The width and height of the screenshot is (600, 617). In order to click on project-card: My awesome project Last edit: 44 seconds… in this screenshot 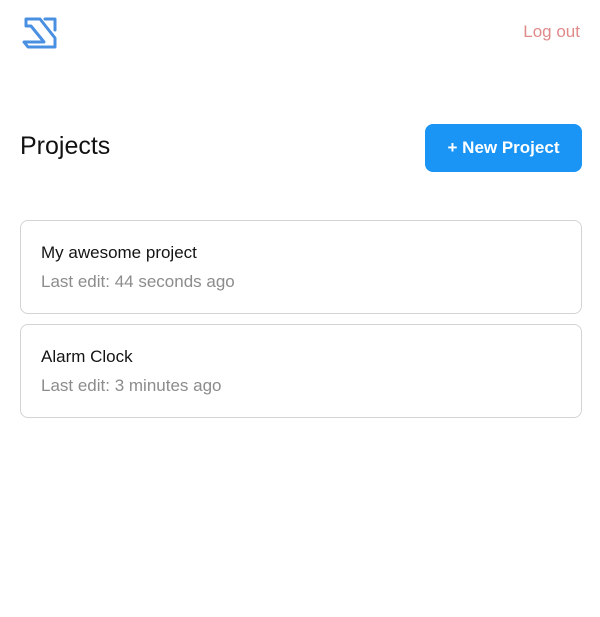, I will do `click(301, 267)`.